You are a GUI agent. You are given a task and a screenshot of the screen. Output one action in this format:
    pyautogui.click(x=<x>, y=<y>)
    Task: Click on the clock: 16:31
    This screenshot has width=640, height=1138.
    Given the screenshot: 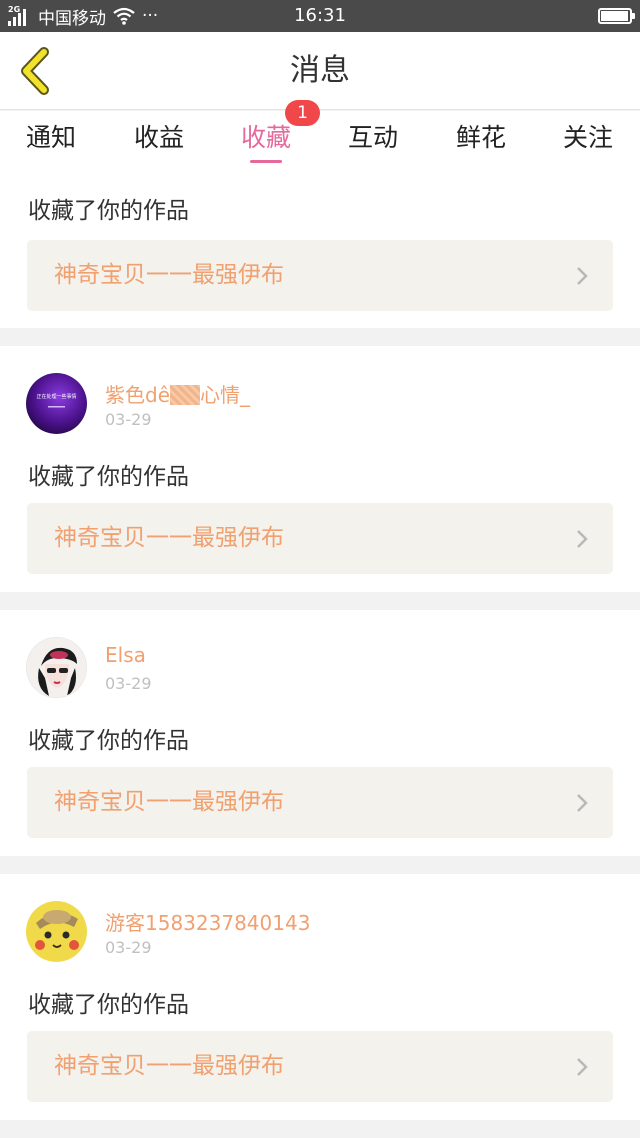 What is the action you would take?
    pyautogui.click(x=320, y=15)
    